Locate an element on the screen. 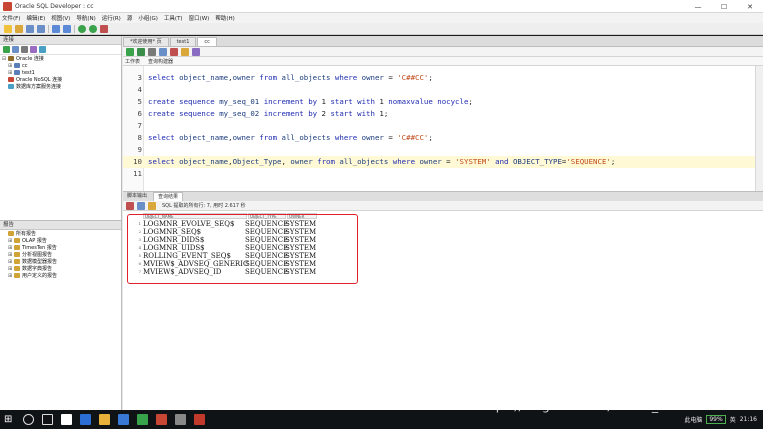 This screenshot has width=763, height=429. sqldeveloper-taskbar-icon is located at coordinates (161, 419).